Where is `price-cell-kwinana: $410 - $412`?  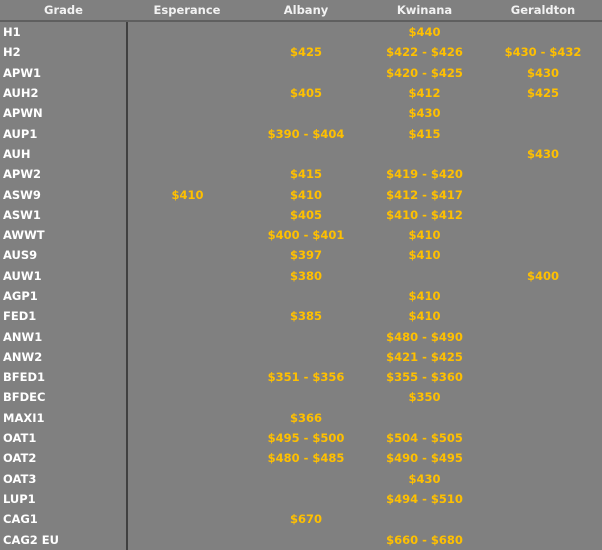 price-cell-kwinana: $410 - $412 is located at coordinates (424, 214).